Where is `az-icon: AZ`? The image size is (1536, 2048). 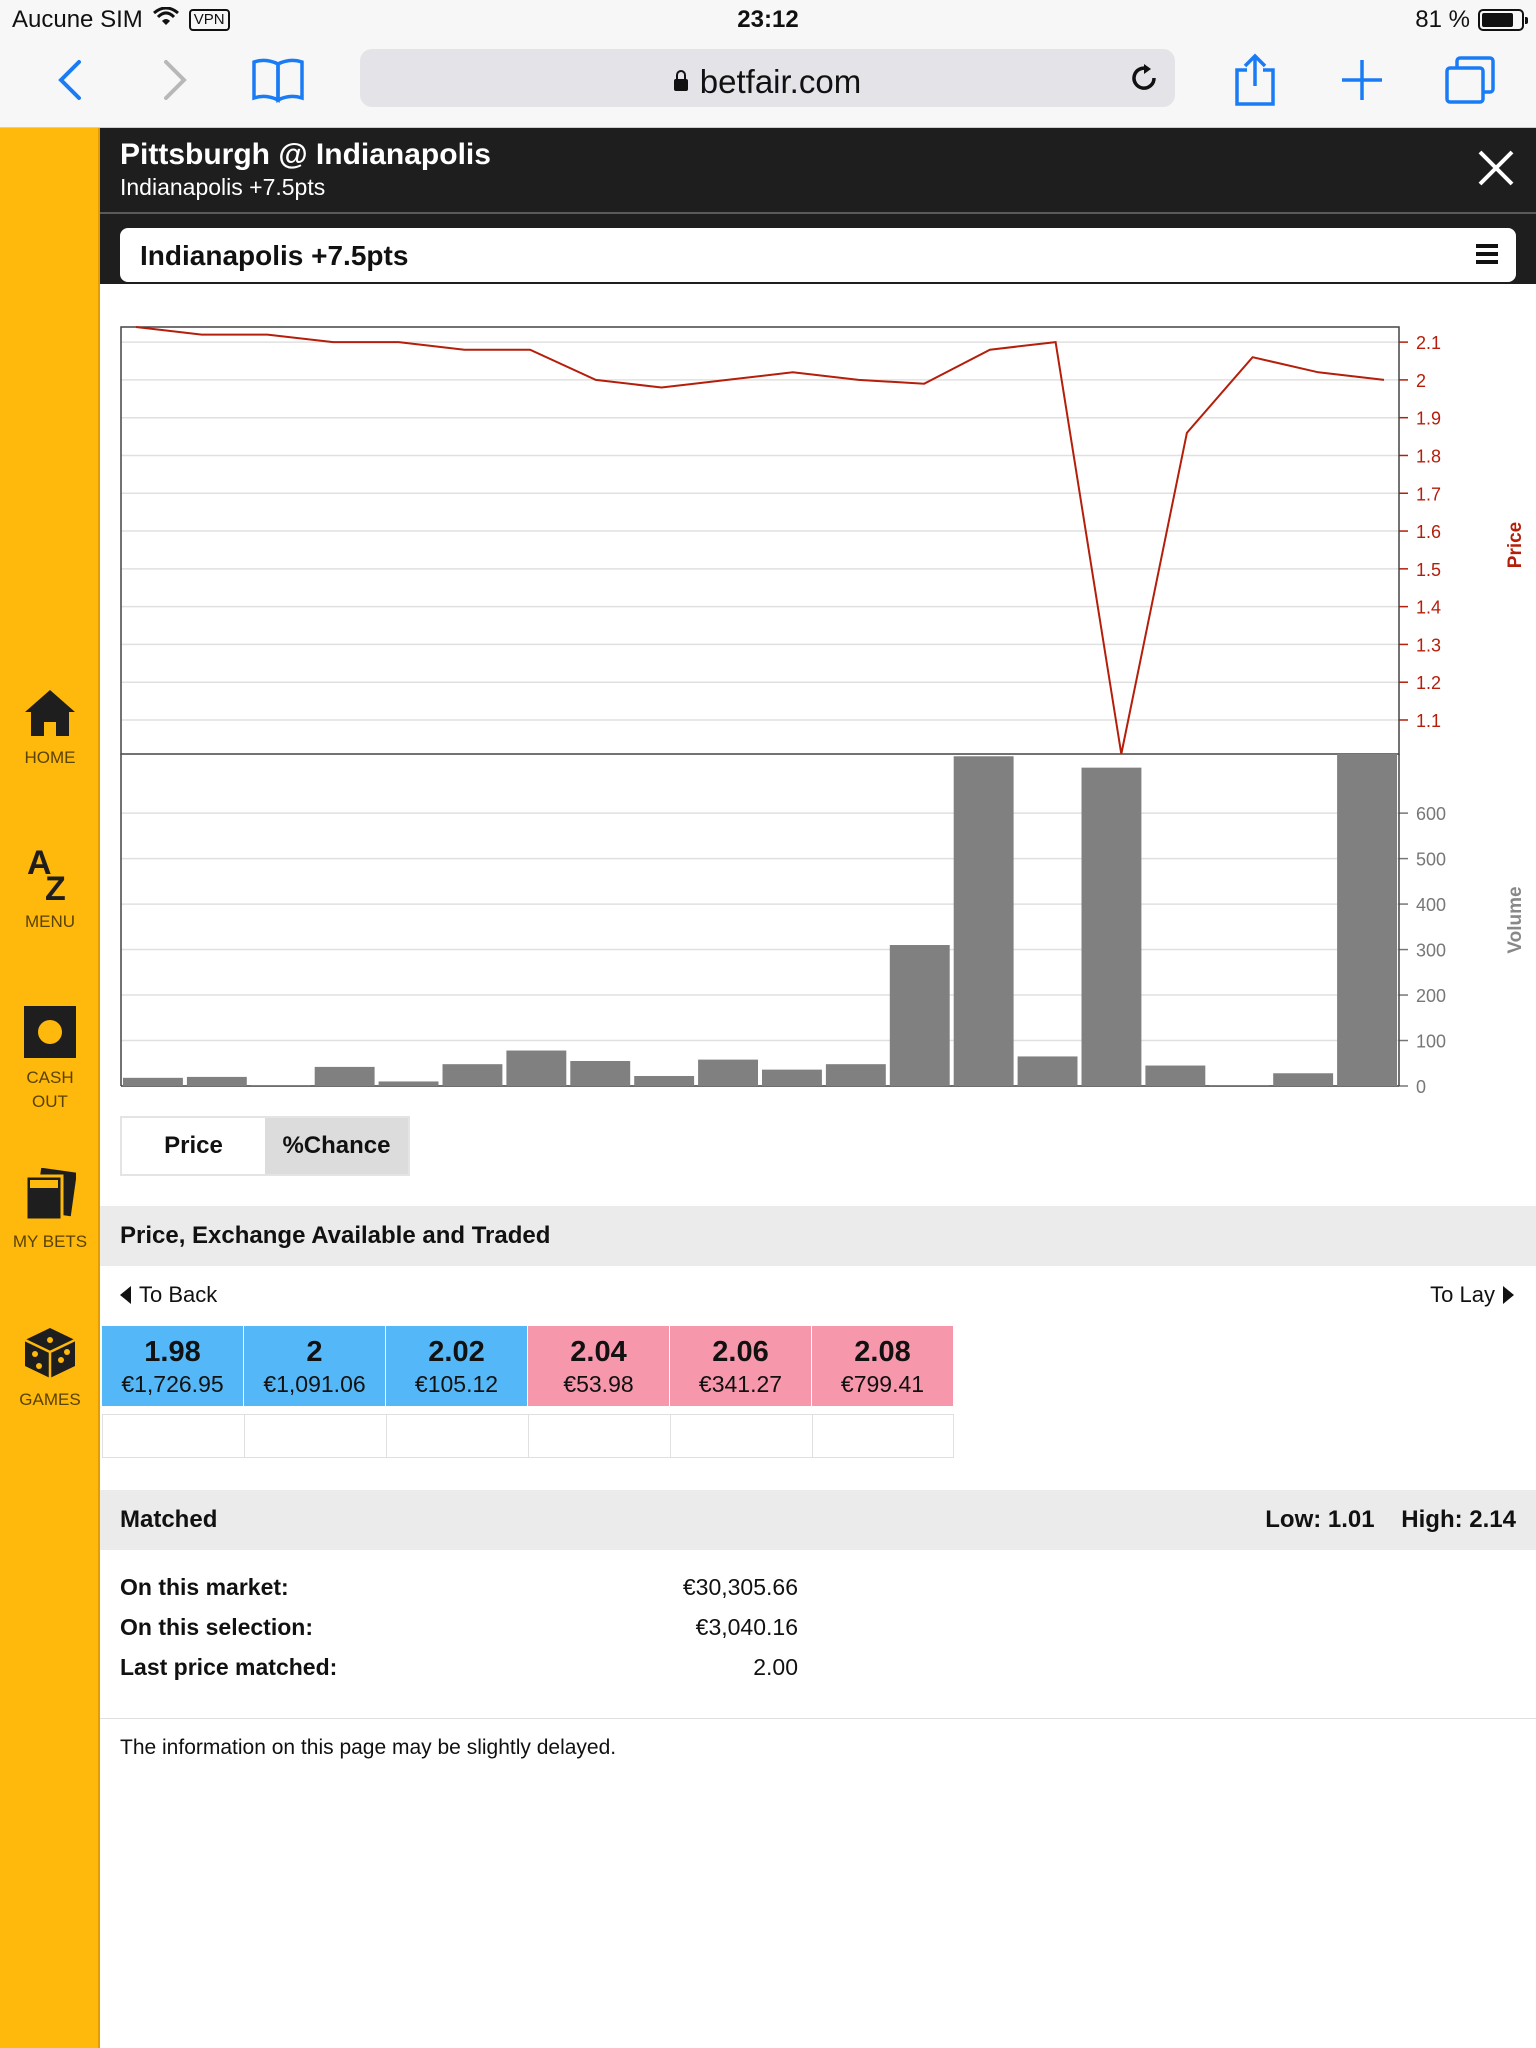
az-icon: AZ is located at coordinates (46, 873).